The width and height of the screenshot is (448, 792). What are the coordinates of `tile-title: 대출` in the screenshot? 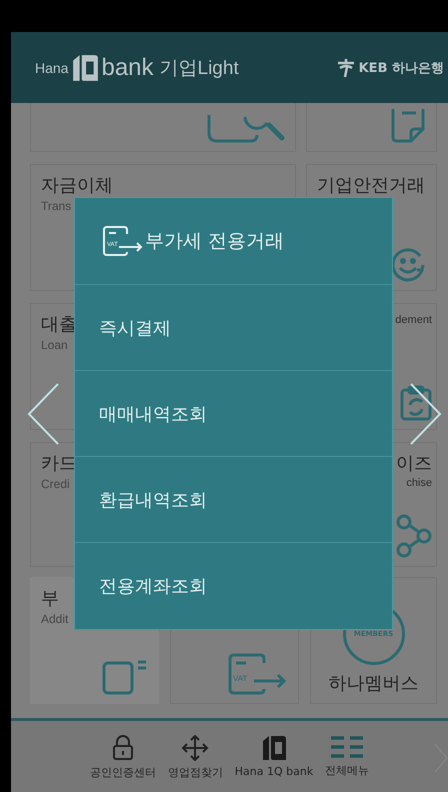 It's located at (59, 324).